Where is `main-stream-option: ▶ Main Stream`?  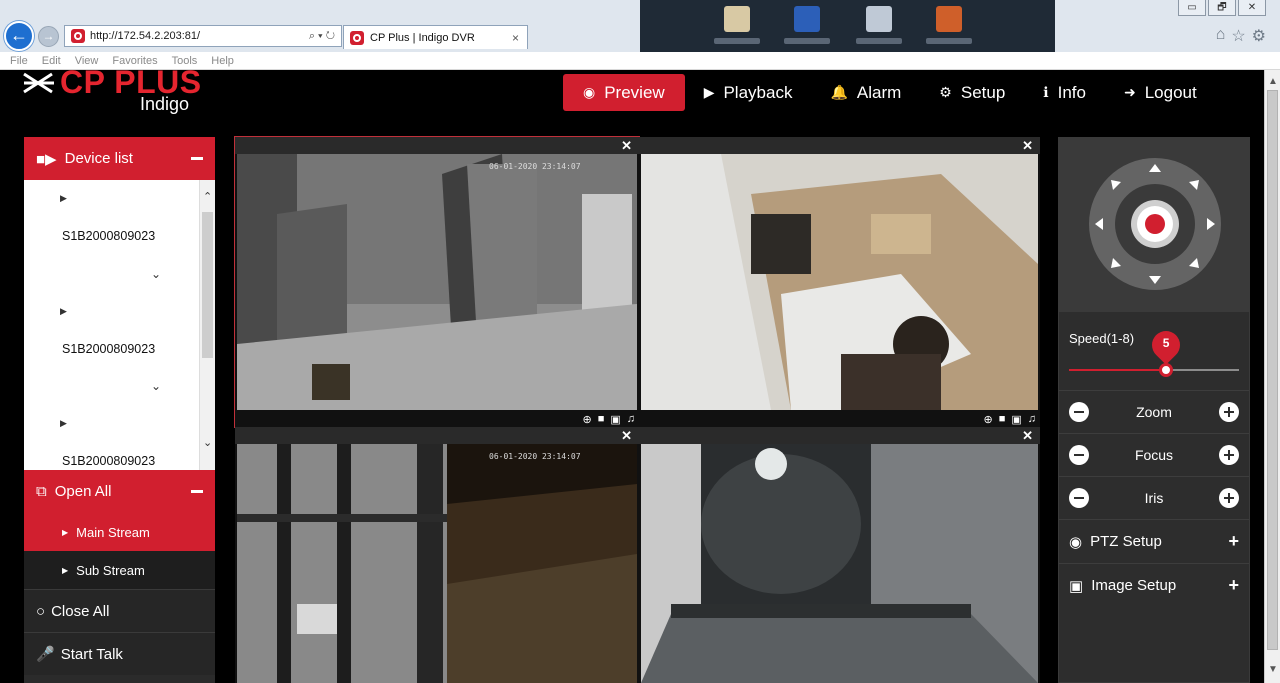 main-stream-option: ▶ Main Stream is located at coordinates (119, 532).